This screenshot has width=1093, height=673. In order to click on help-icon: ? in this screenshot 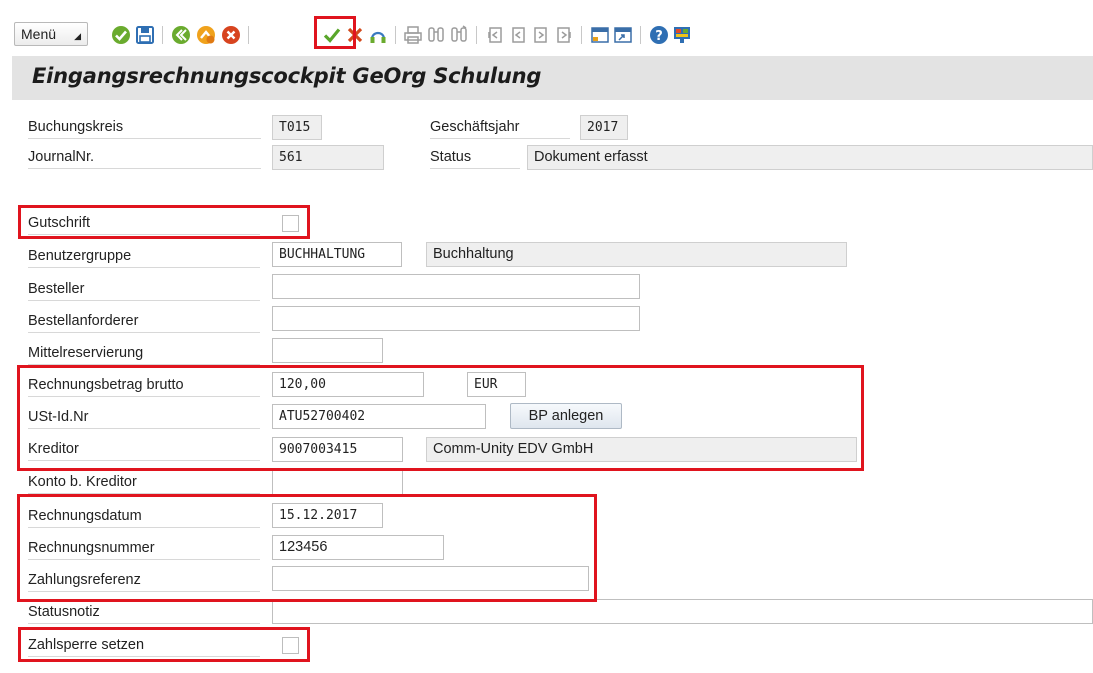, I will do `click(659, 35)`.